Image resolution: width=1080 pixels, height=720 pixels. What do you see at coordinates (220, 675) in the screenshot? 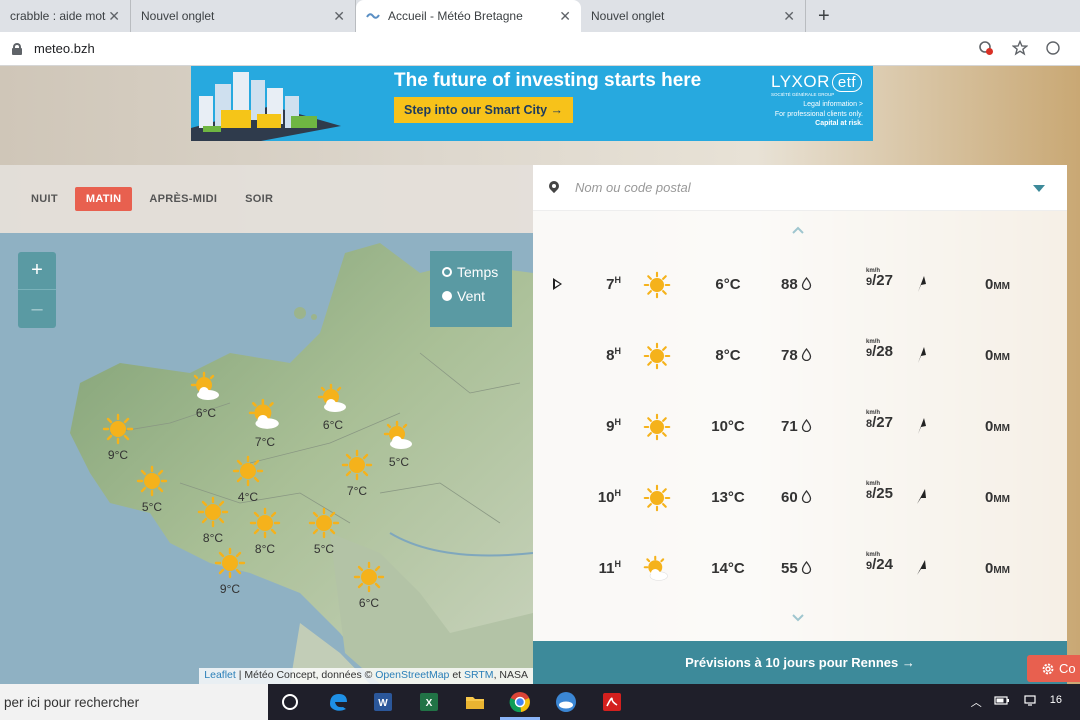
I see `leaflet-link: Leaflet` at bounding box center [220, 675].